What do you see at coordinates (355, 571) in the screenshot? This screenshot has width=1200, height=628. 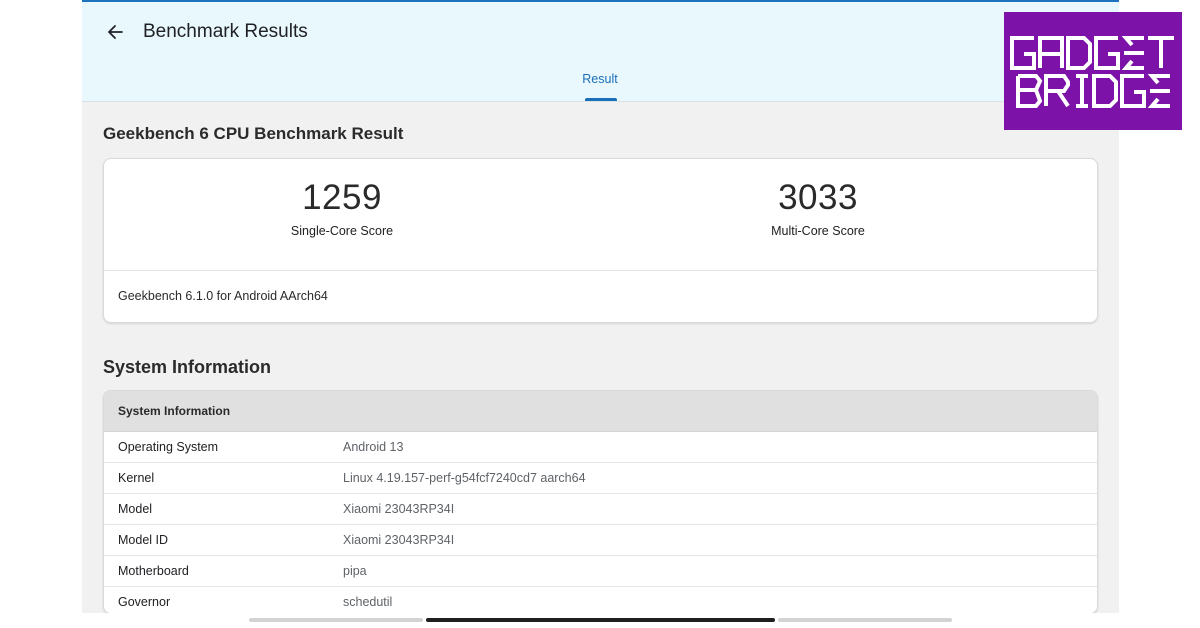 I see `row-value: pipa` at bounding box center [355, 571].